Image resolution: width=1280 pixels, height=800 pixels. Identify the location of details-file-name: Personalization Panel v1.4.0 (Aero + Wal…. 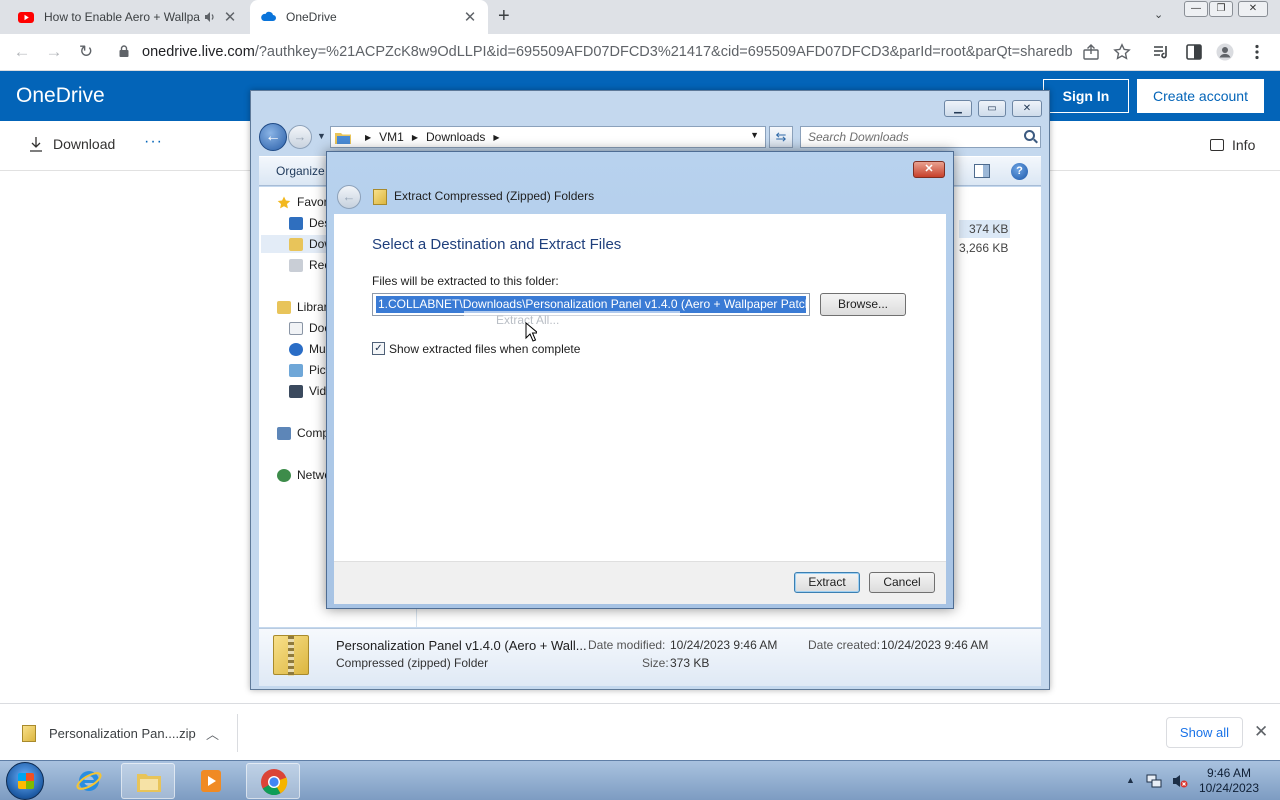
(461, 645).